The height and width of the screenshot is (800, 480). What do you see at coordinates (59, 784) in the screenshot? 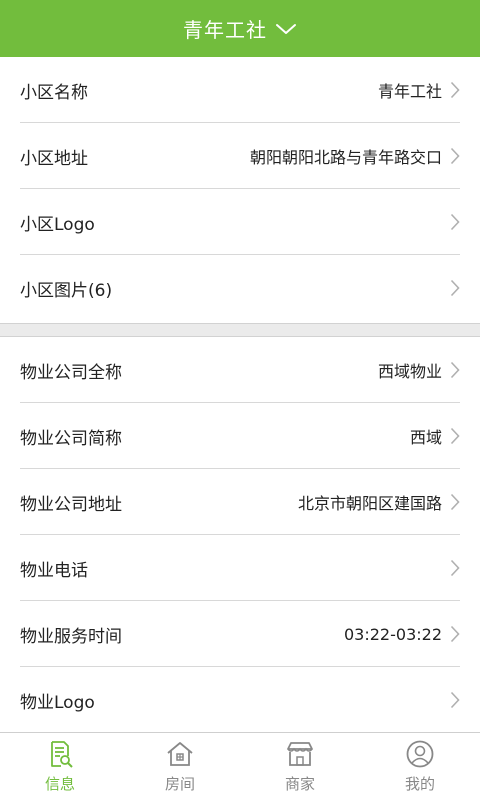
I see `tab-info-label: 信息` at bounding box center [59, 784].